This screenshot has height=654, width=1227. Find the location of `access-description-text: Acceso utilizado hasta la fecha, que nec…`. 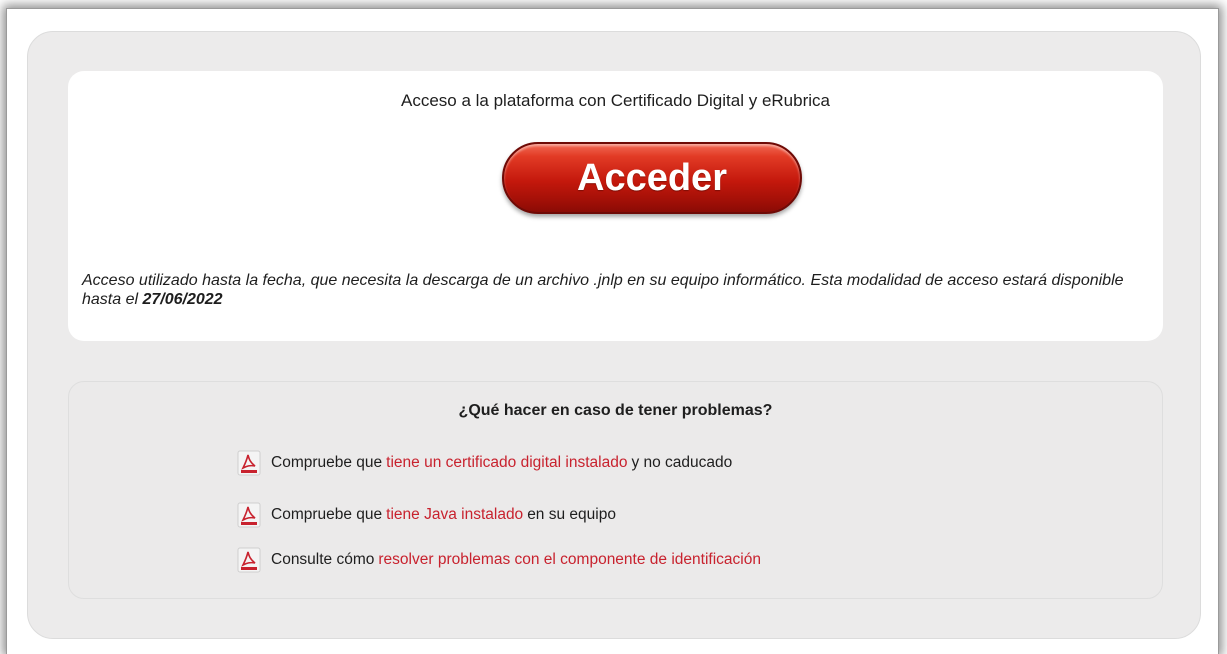

access-description-text: Acceso utilizado hasta la fecha, que nec… is located at coordinates (603, 290).